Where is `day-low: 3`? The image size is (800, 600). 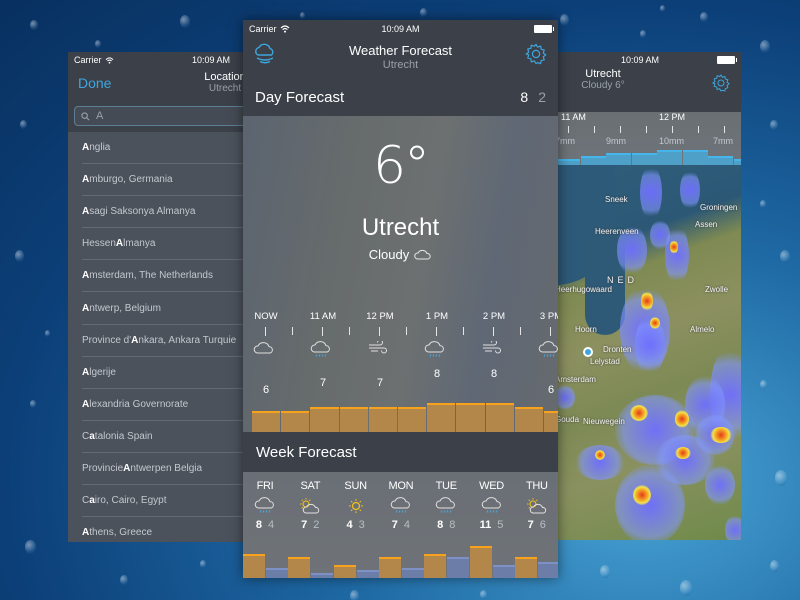 day-low: 3 is located at coordinates (361, 525).